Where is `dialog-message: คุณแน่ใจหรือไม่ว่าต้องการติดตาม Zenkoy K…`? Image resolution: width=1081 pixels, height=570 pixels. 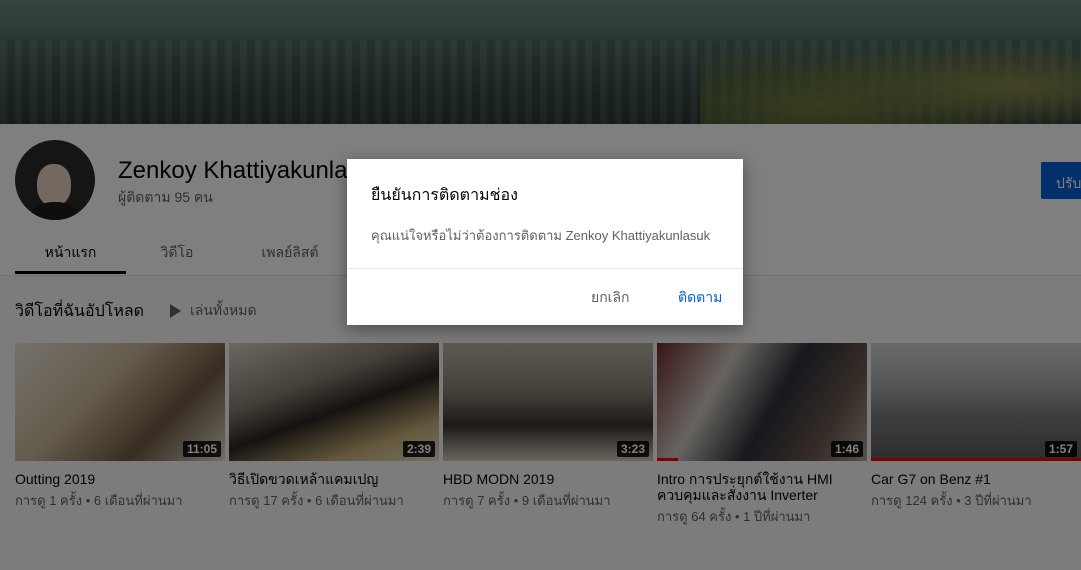
dialog-message: คุณแน่ใจหรือไม่ว่าต้องการติดตาม Zenkoy K… is located at coordinates (541, 235).